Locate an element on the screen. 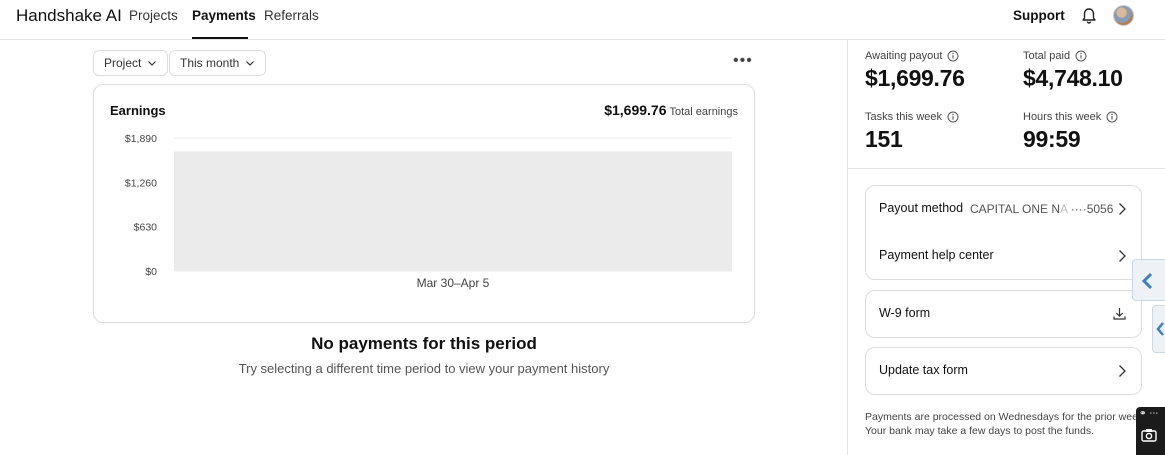 This screenshot has width=1165, height=455. project-filter-dropdown: Project is located at coordinates (131, 63).